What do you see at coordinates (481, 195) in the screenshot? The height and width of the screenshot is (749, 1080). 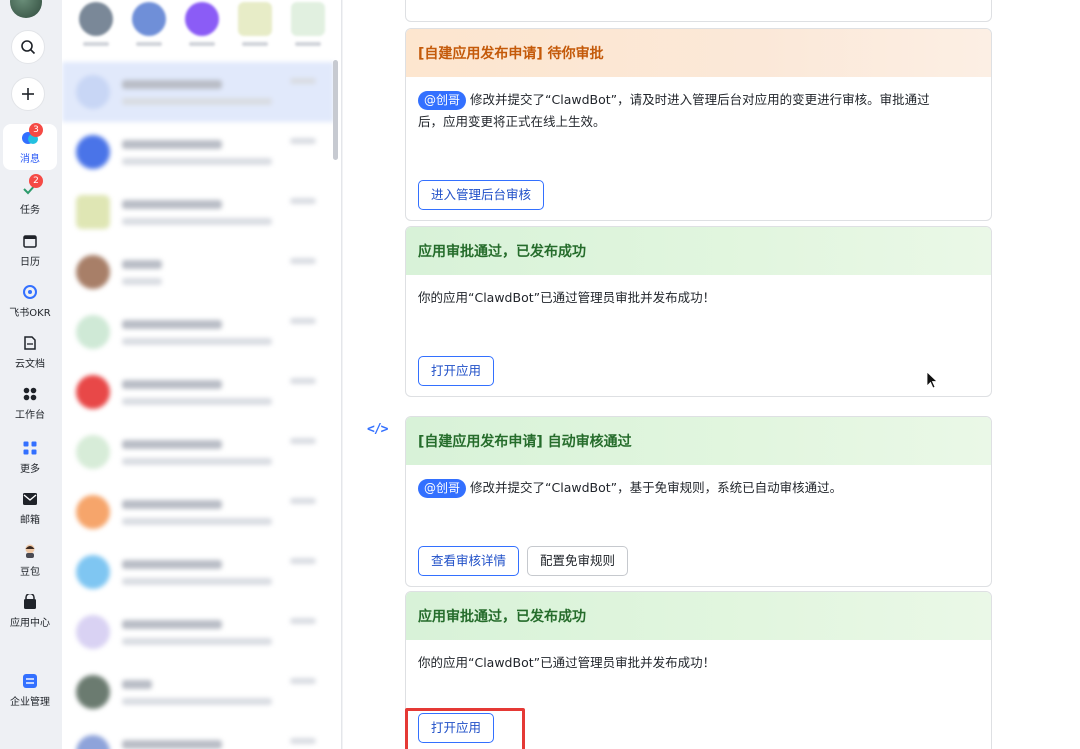 I see `enter-admin-review-button: 进入管理后台审核` at bounding box center [481, 195].